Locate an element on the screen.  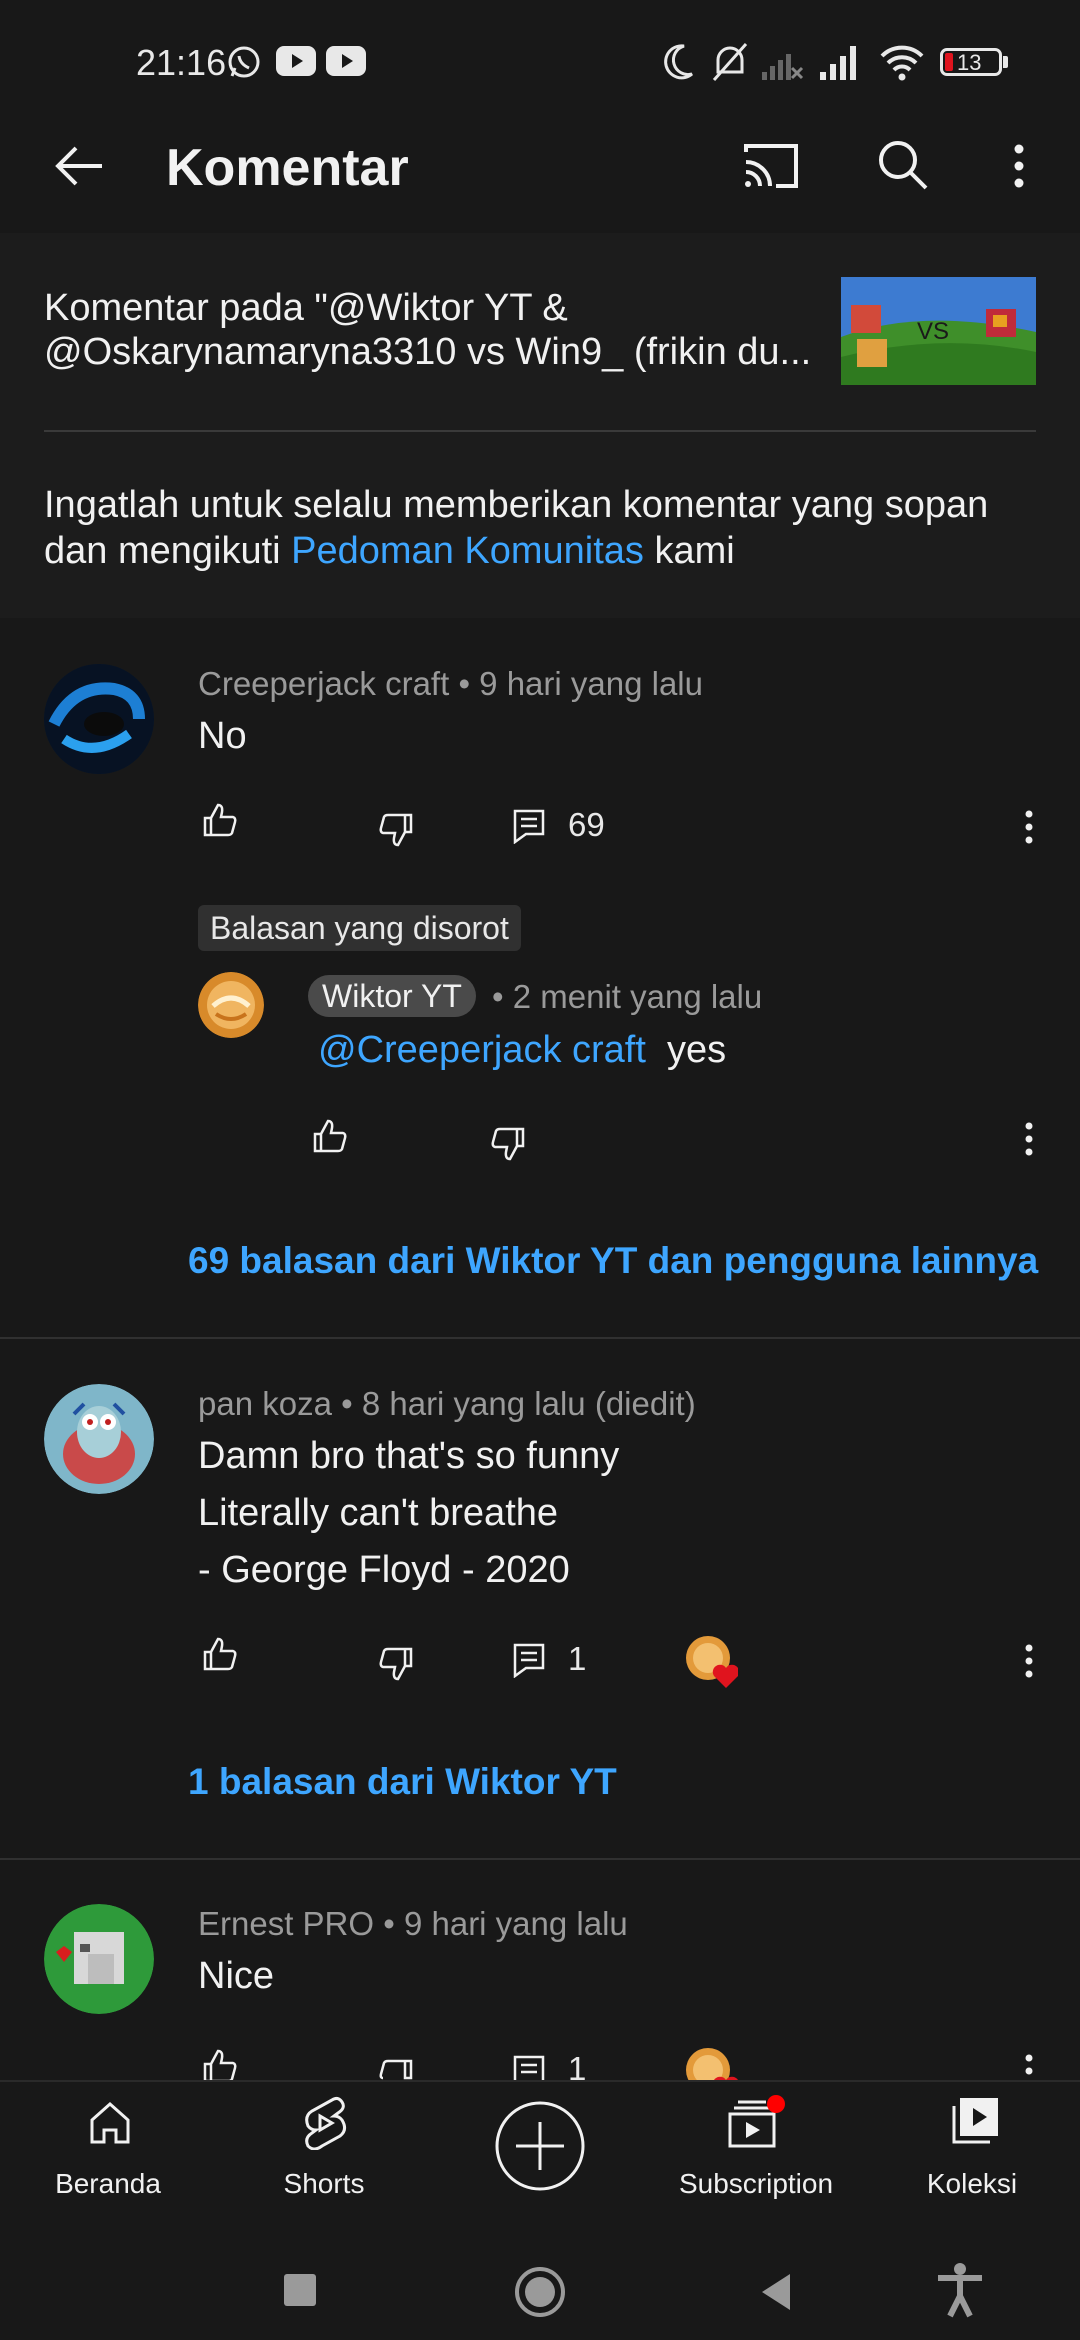
comment-author: Ernest PRO is located at coordinates (286, 1923).